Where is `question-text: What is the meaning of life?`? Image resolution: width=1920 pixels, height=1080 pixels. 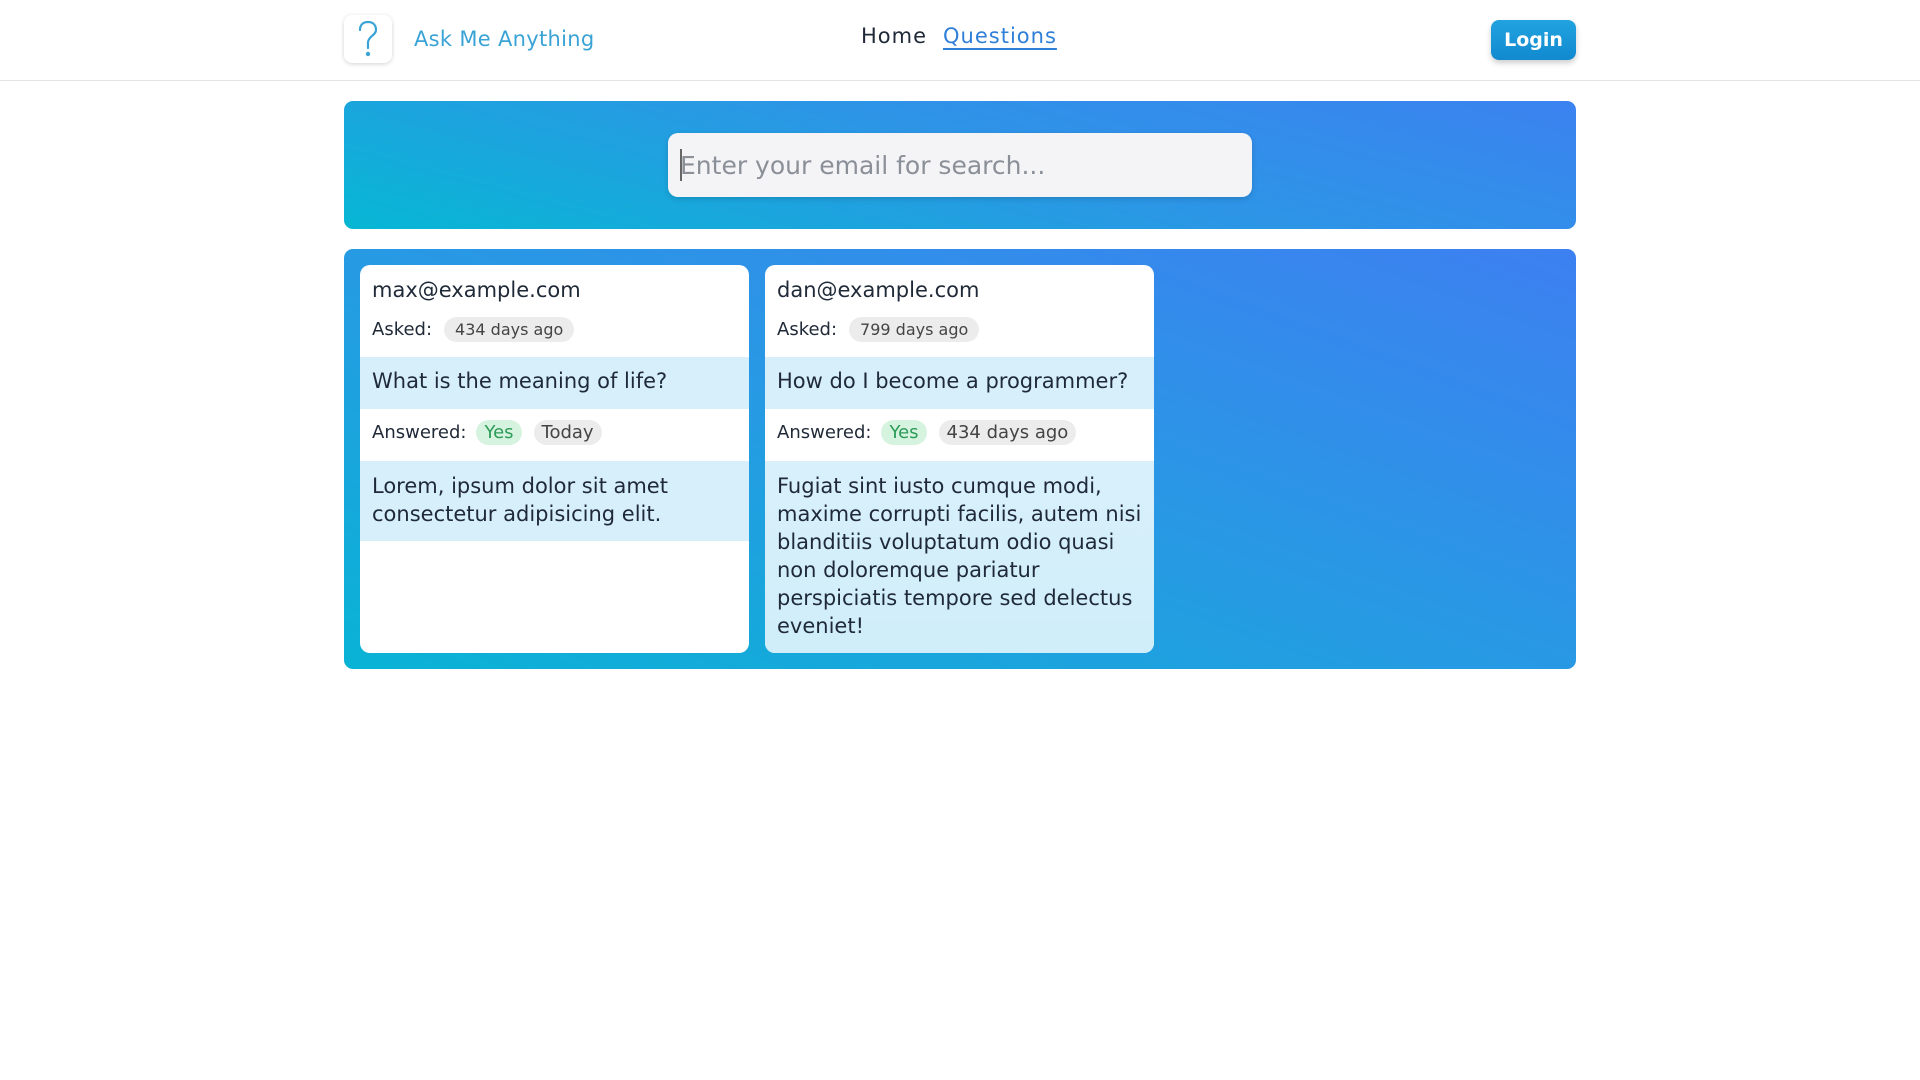
question-text: What is the meaning of life? is located at coordinates (554, 383).